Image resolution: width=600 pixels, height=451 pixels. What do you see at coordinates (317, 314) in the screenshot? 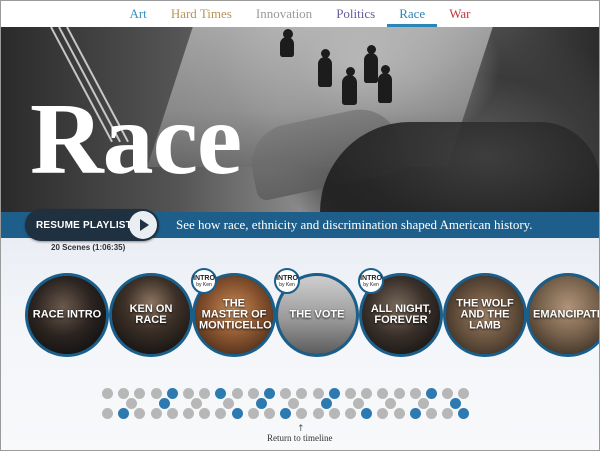
I see `scene-title: THE VOTE` at bounding box center [317, 314].